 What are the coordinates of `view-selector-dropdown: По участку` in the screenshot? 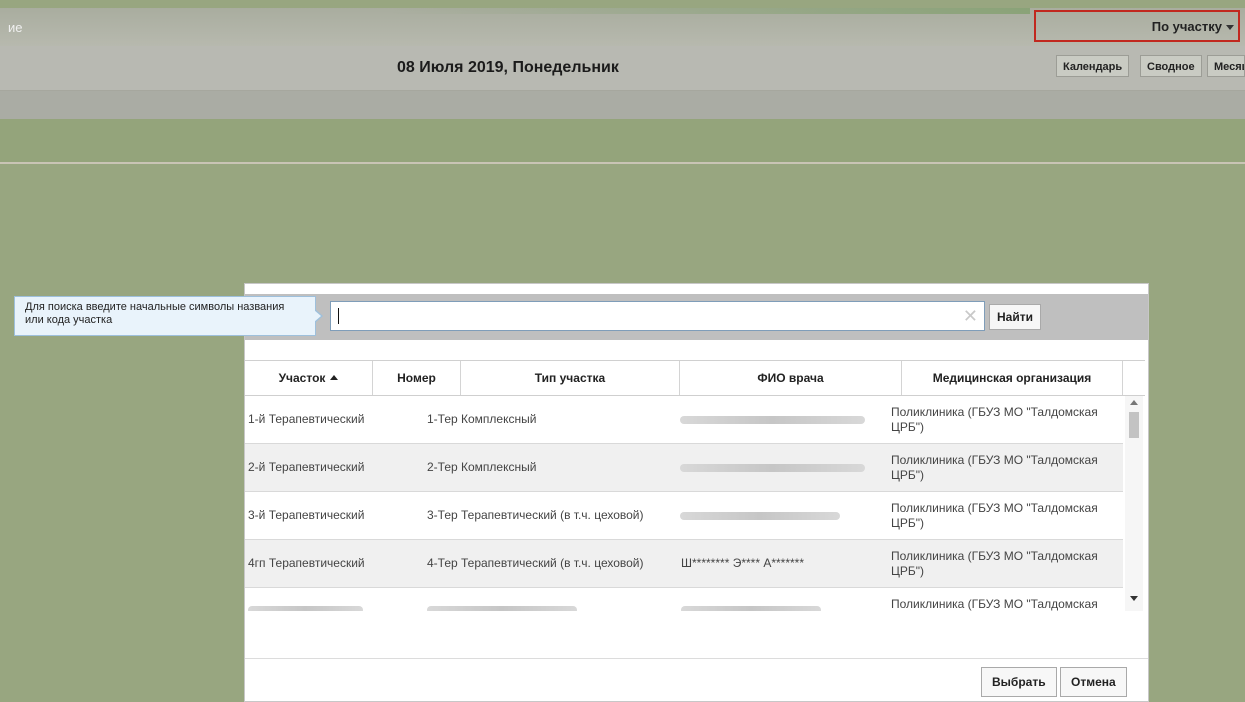 It's located at (1137, 26).